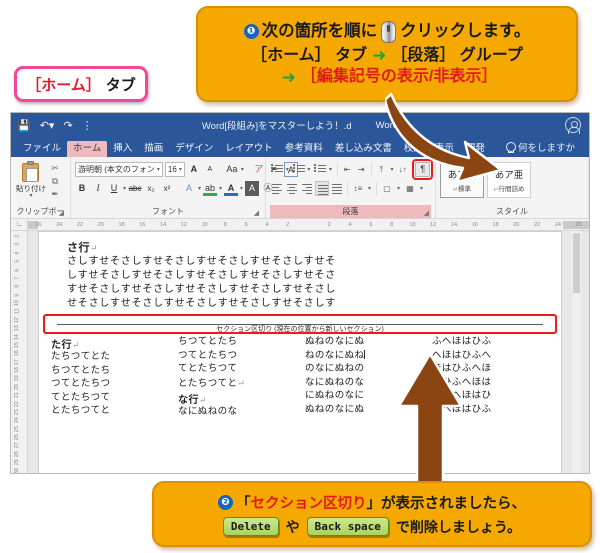  I want to click on align-right-icon, so click(307, 188).